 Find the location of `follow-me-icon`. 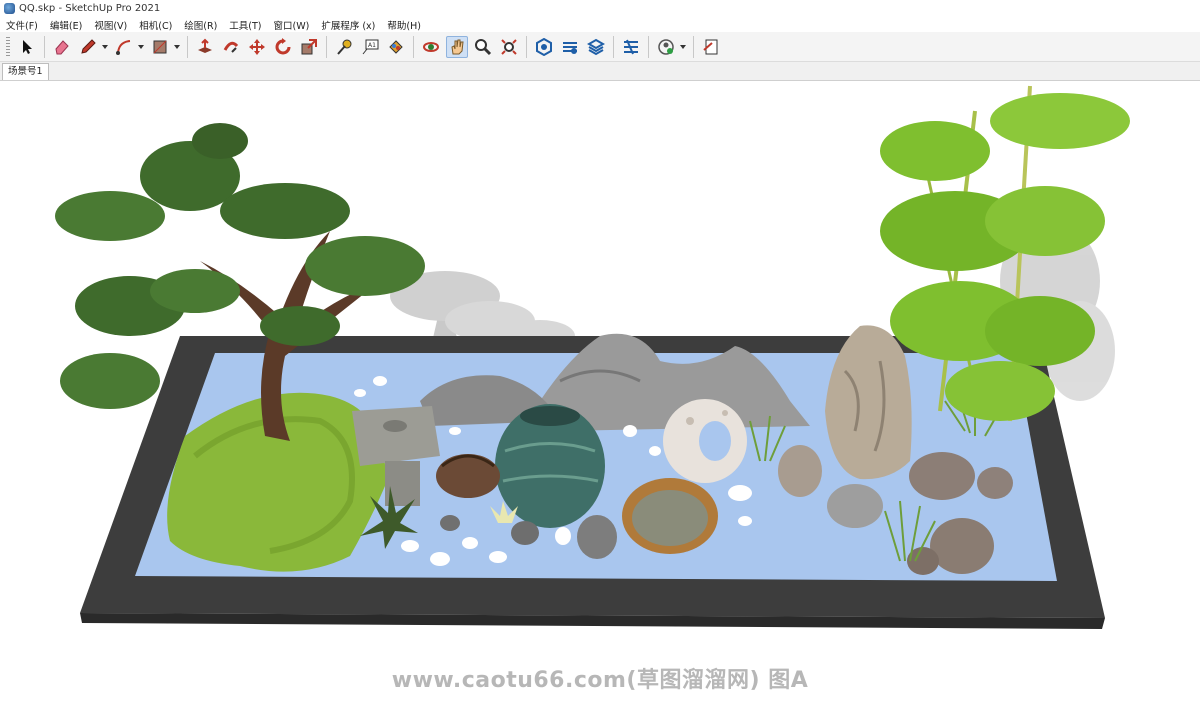

follow-me-icon is located at coordinates (231, 47).